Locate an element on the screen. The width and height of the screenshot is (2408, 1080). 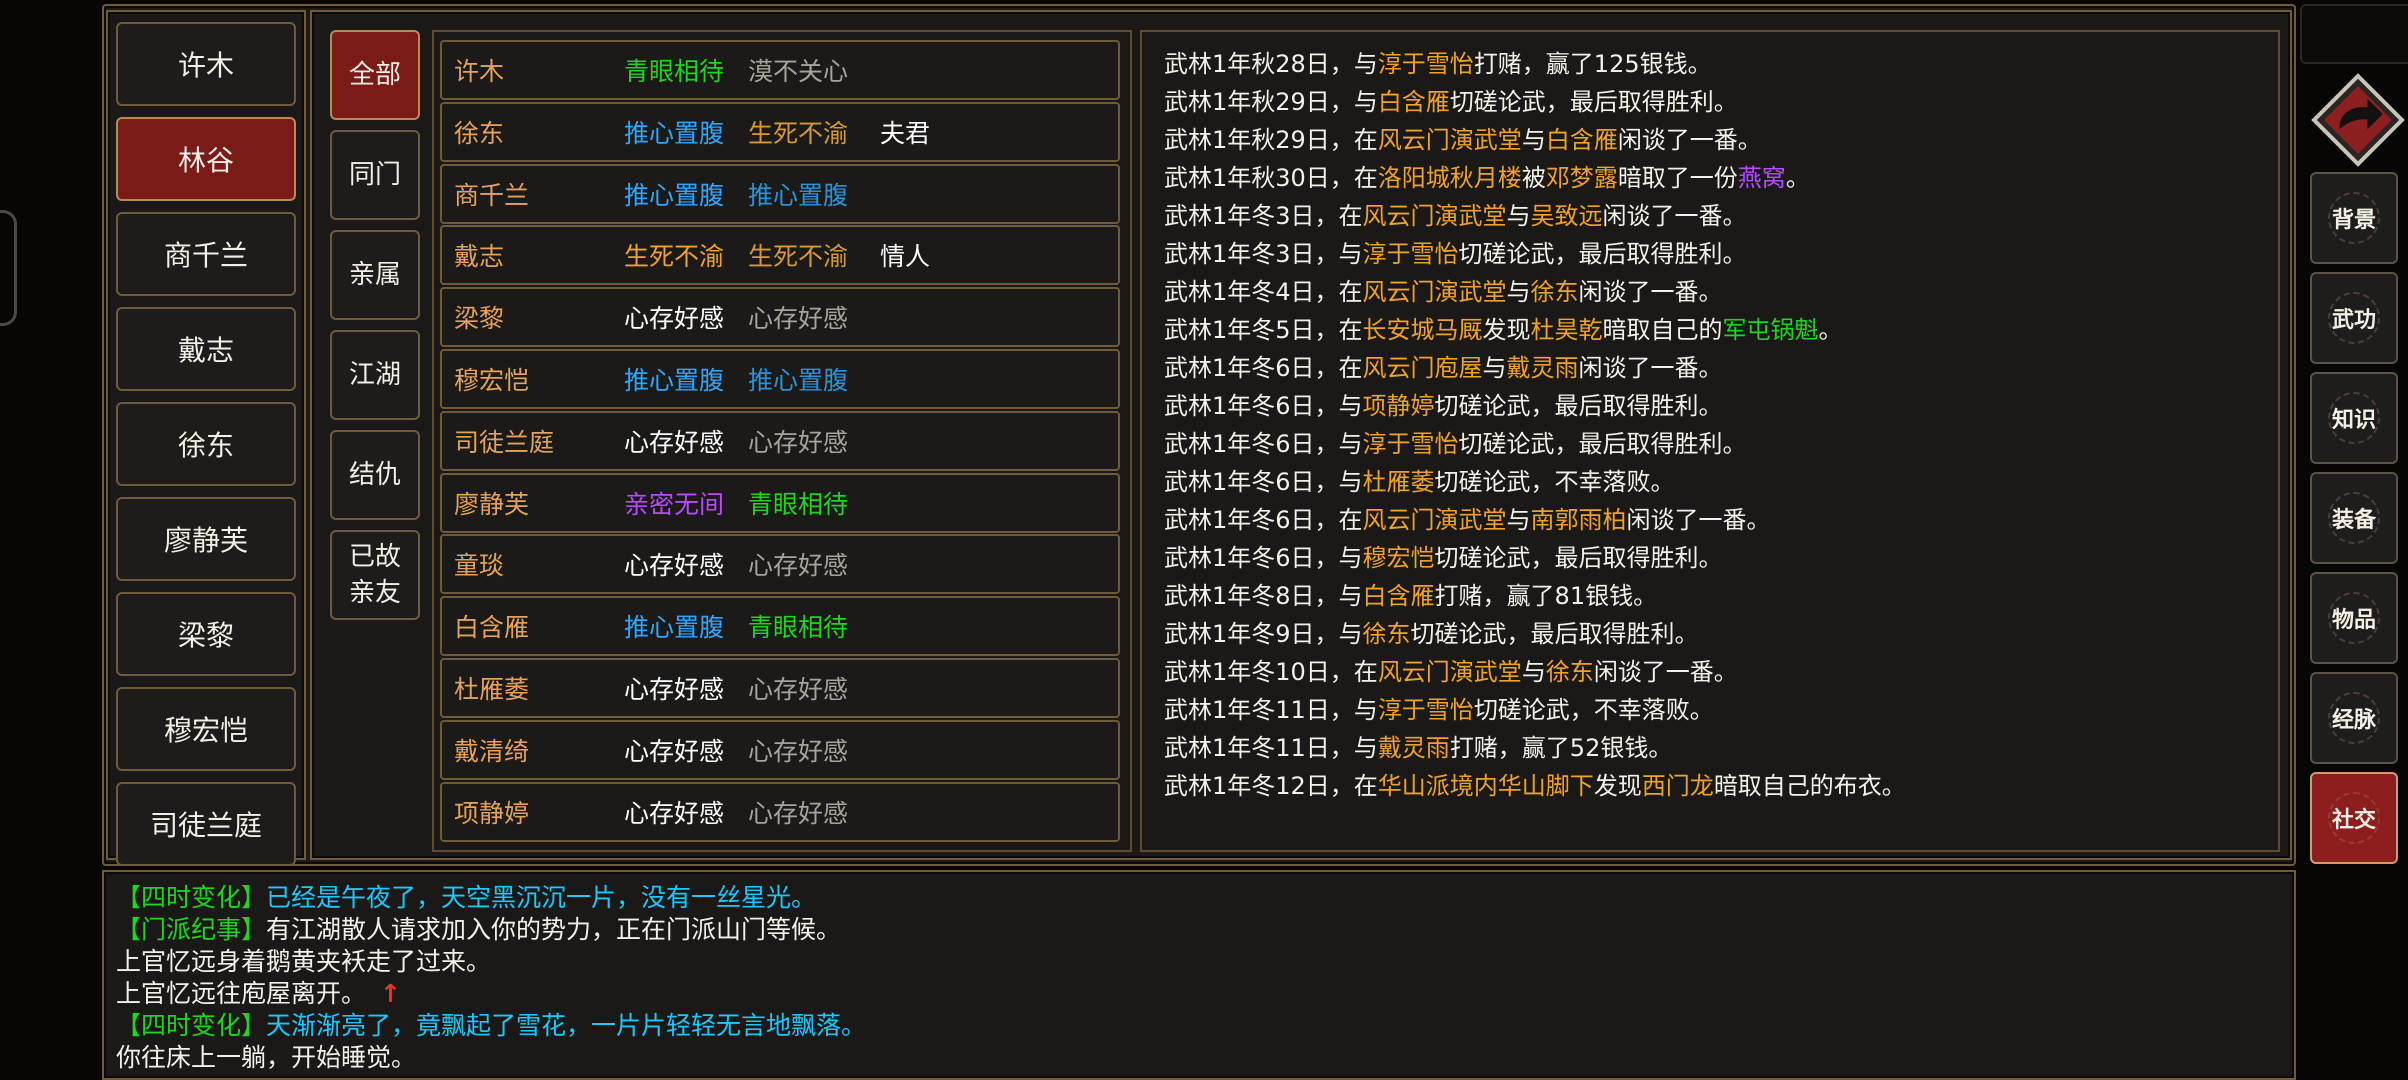
relation-row: 许木 青眼相待 漠不关心 is located at coordinates (780, 70).